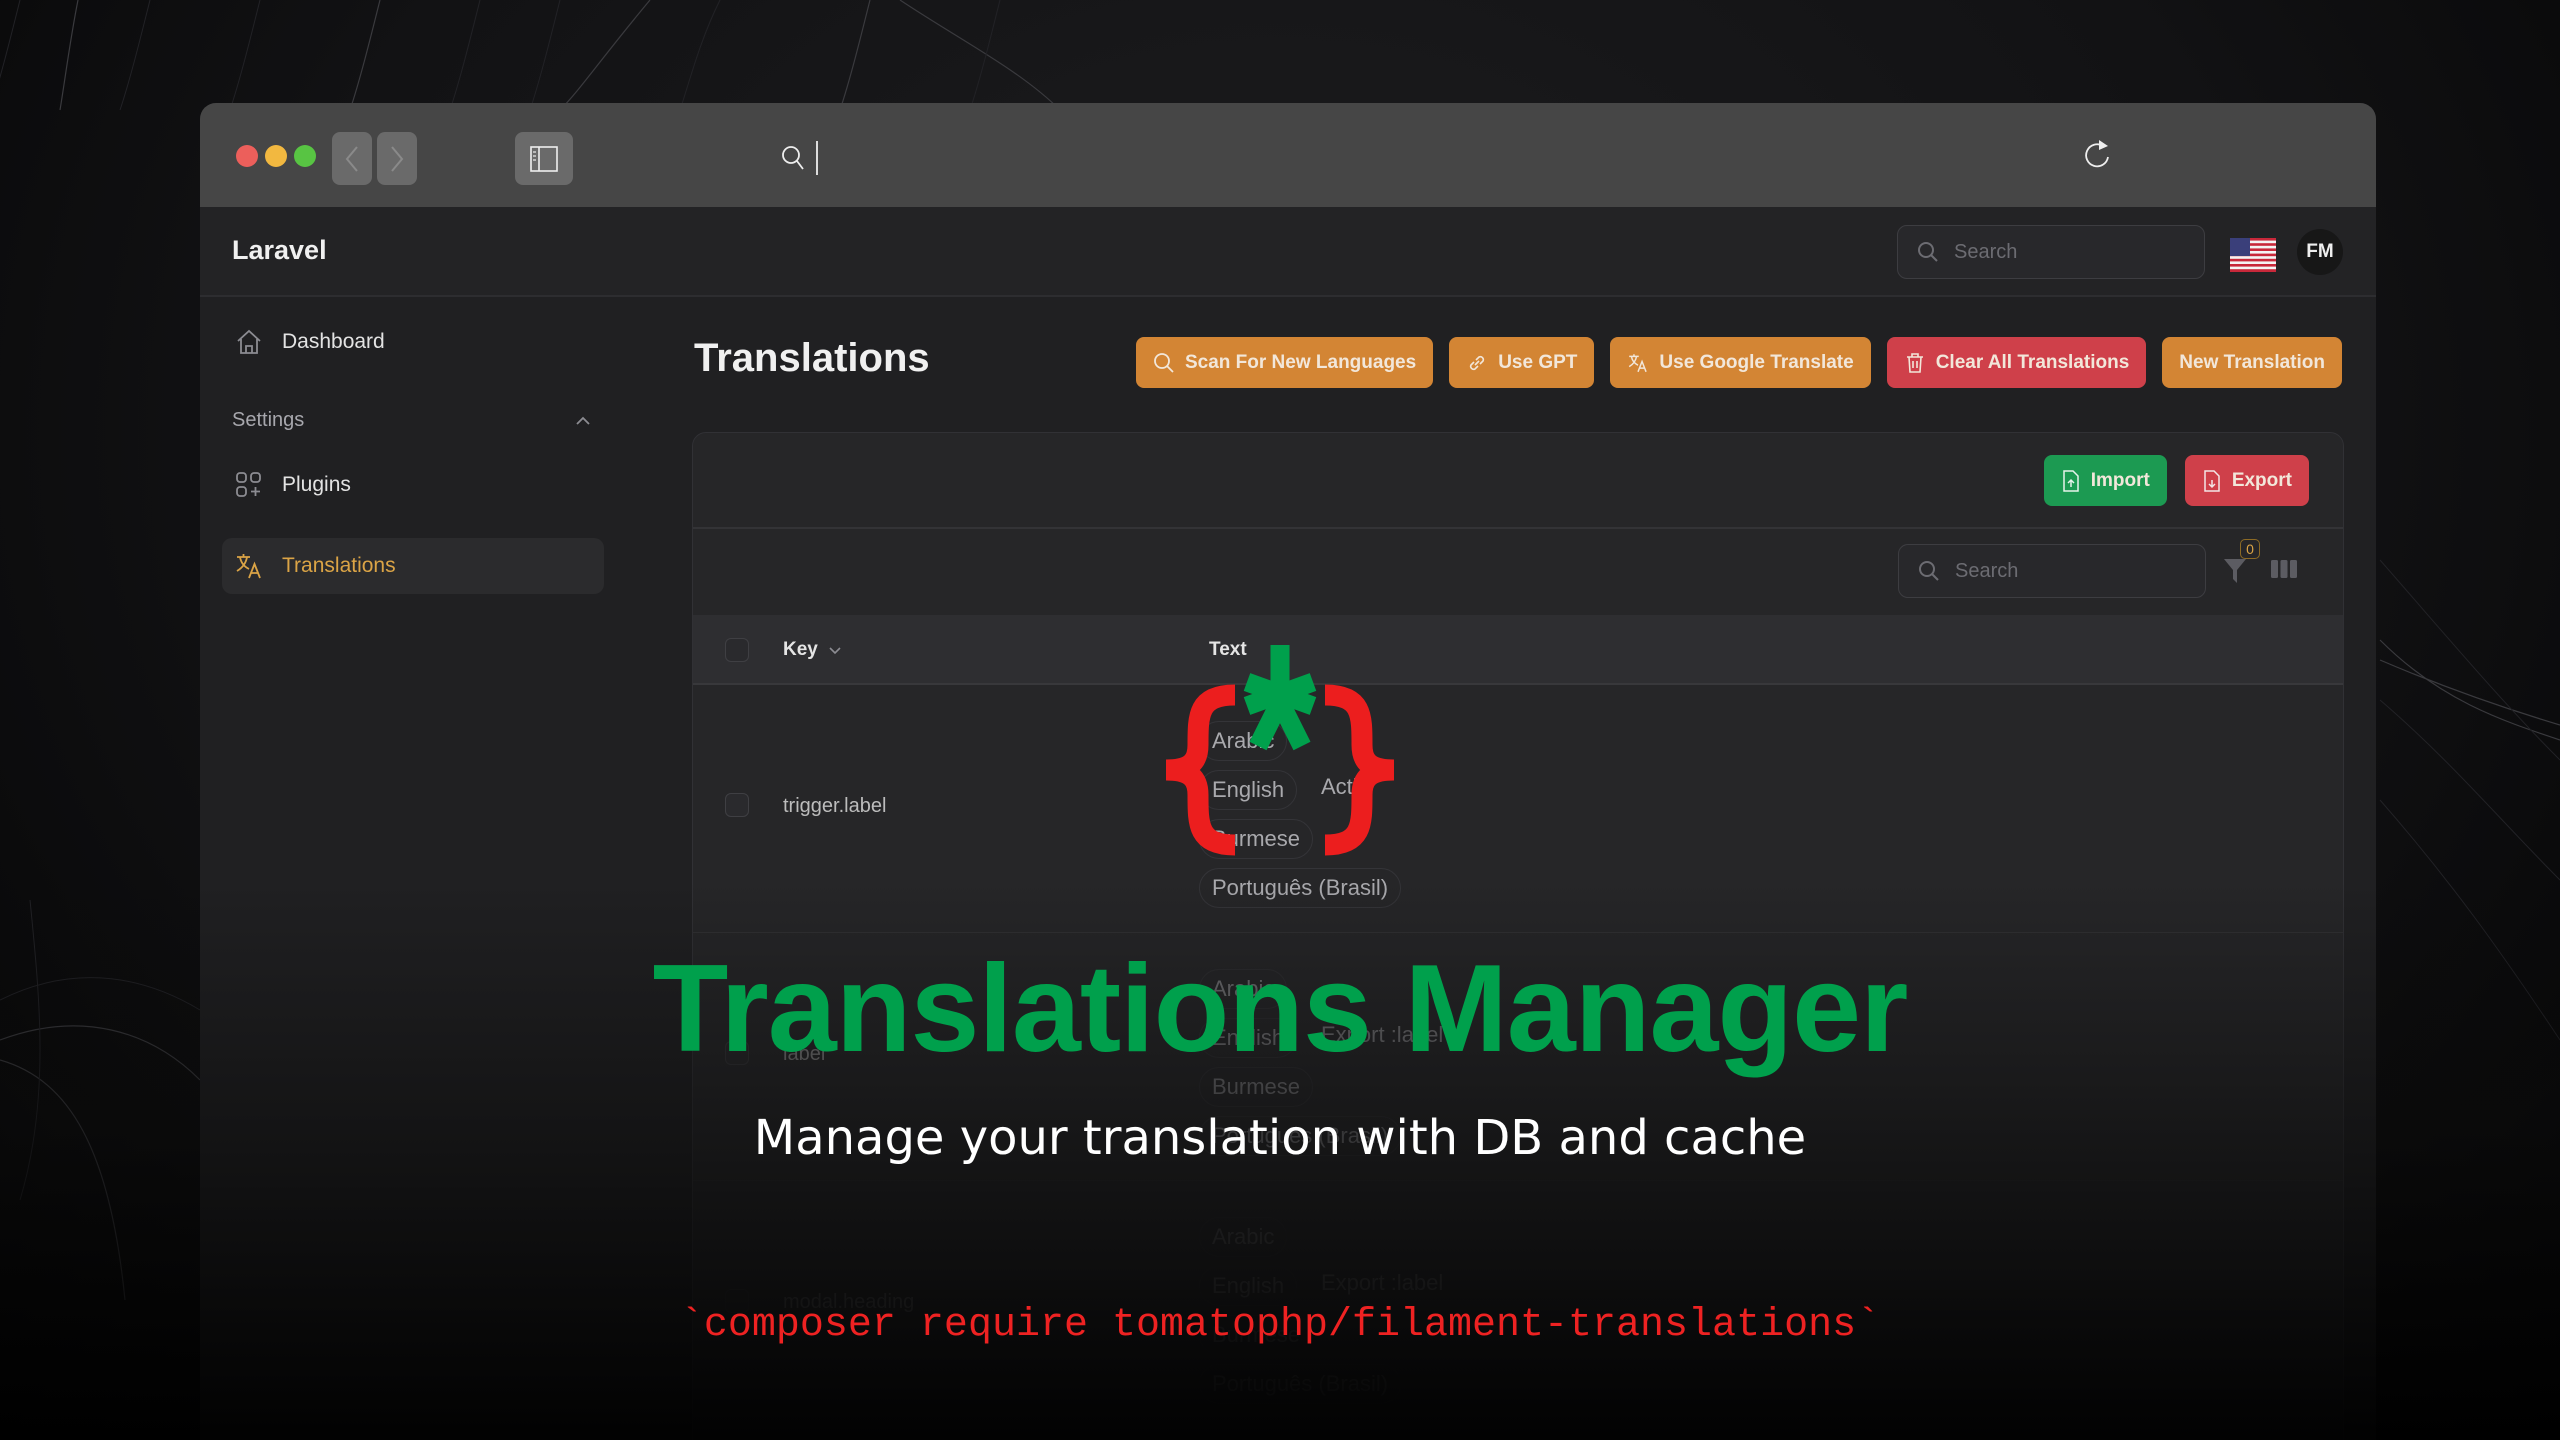  I want to click on page-title: Translations, so click(812, 358).